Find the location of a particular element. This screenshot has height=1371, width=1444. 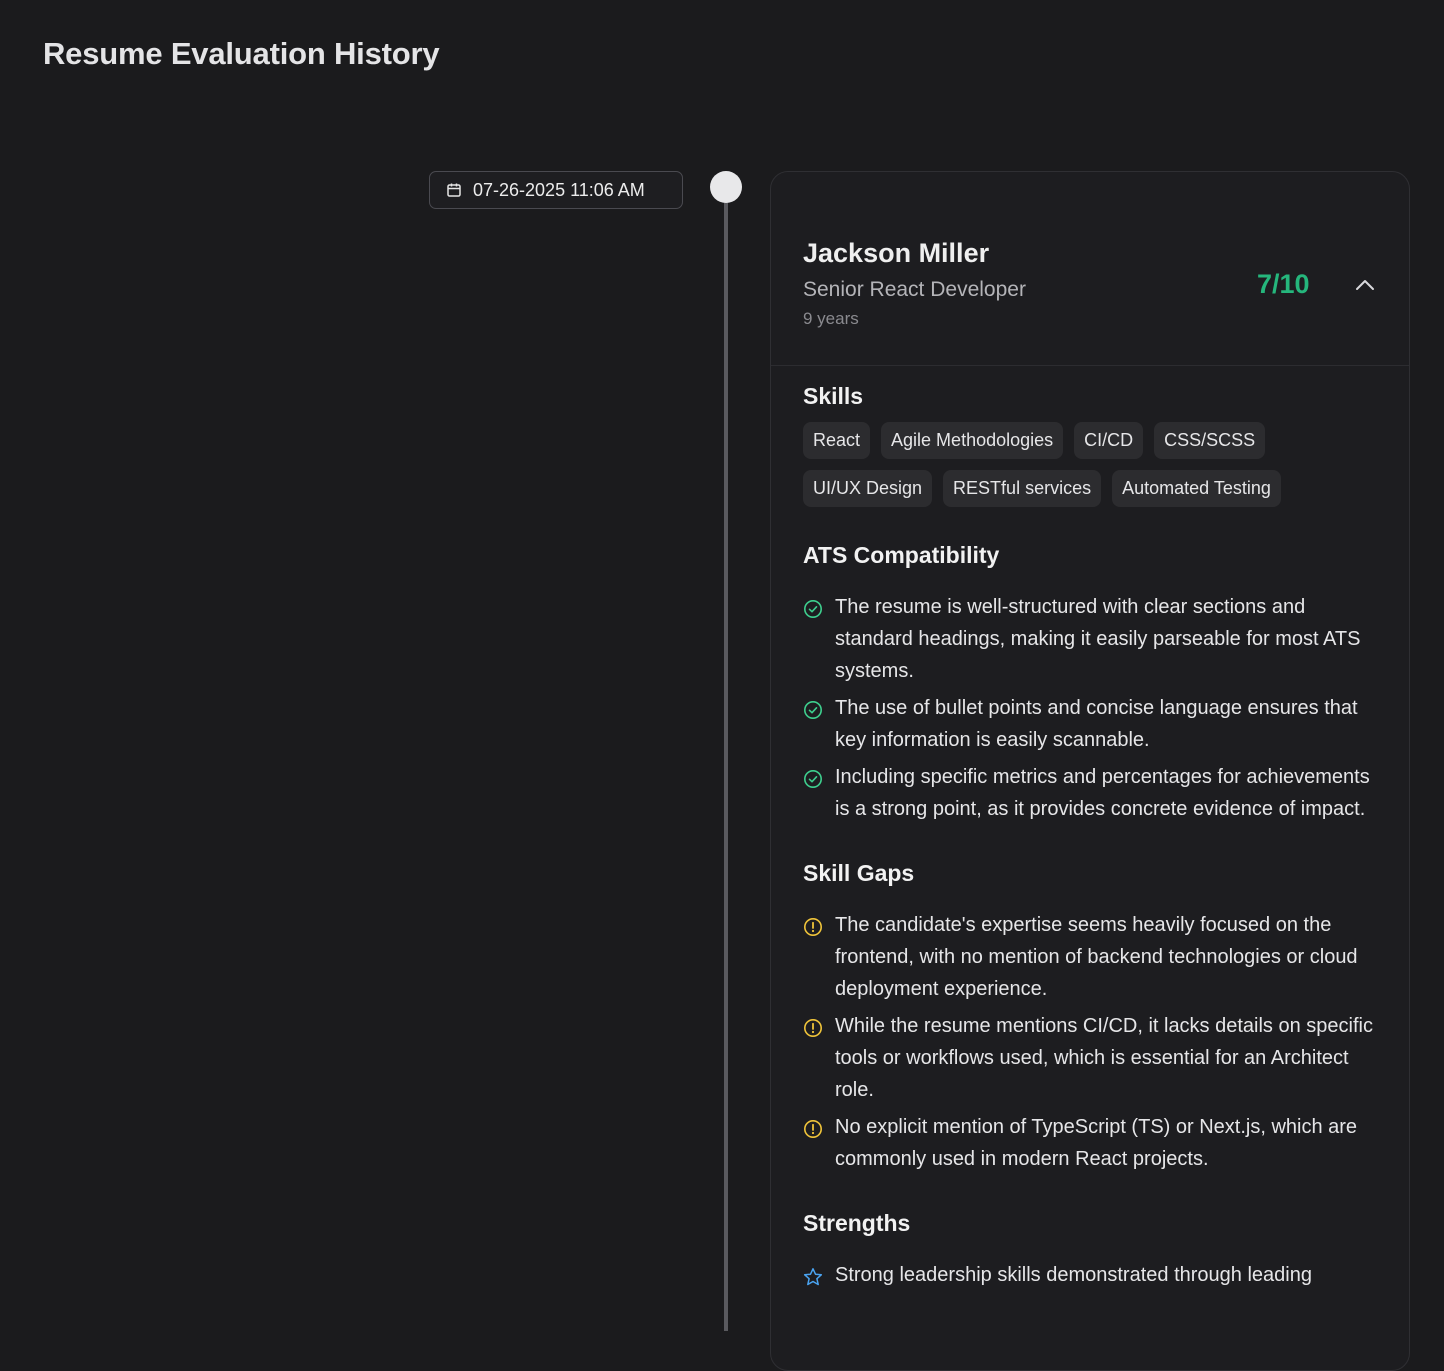

evaluation-date-badge: 07-26-2025 11:06 AM is located at coordinates (556, 190).